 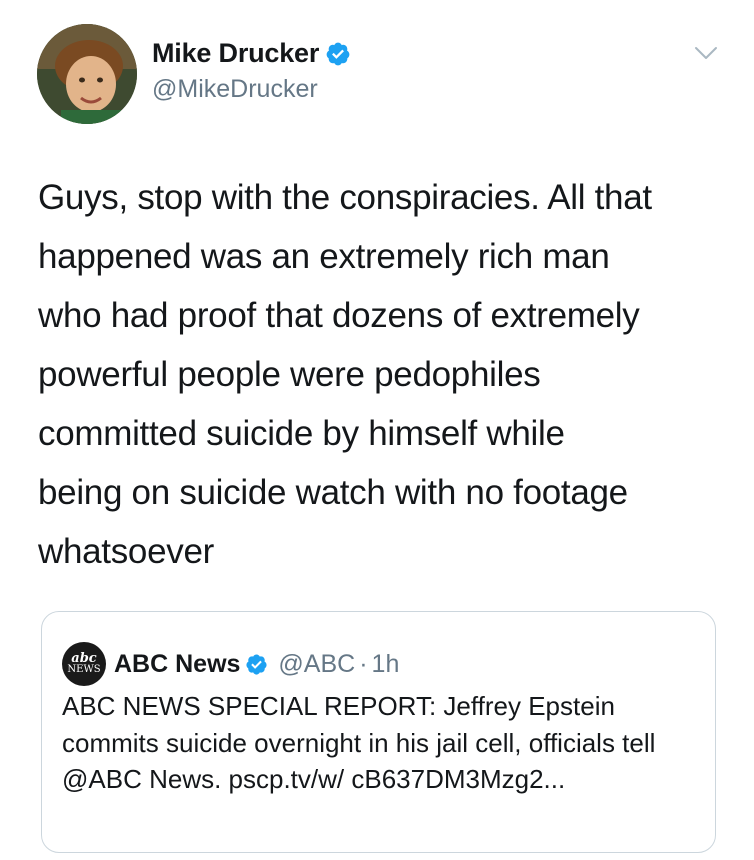 I want to click on quoted-display-name: ABC News, so click(x=177, y=663).